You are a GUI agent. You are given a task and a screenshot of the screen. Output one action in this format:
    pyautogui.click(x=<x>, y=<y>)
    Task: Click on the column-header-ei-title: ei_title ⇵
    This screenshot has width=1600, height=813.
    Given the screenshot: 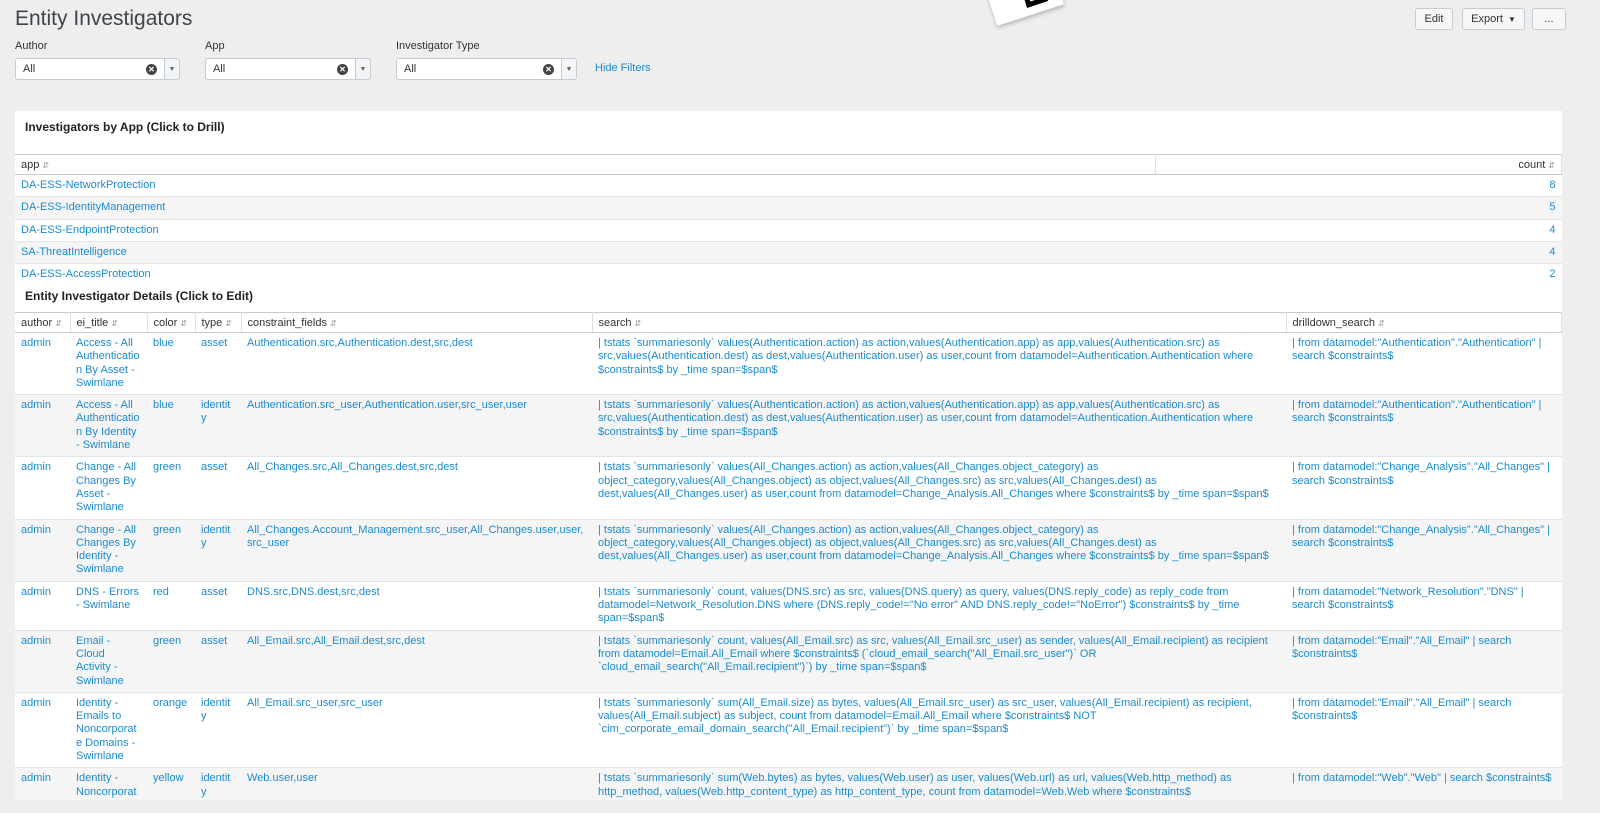 What is the action you would take?
    pyautogui.click(x=109, y=322)
    